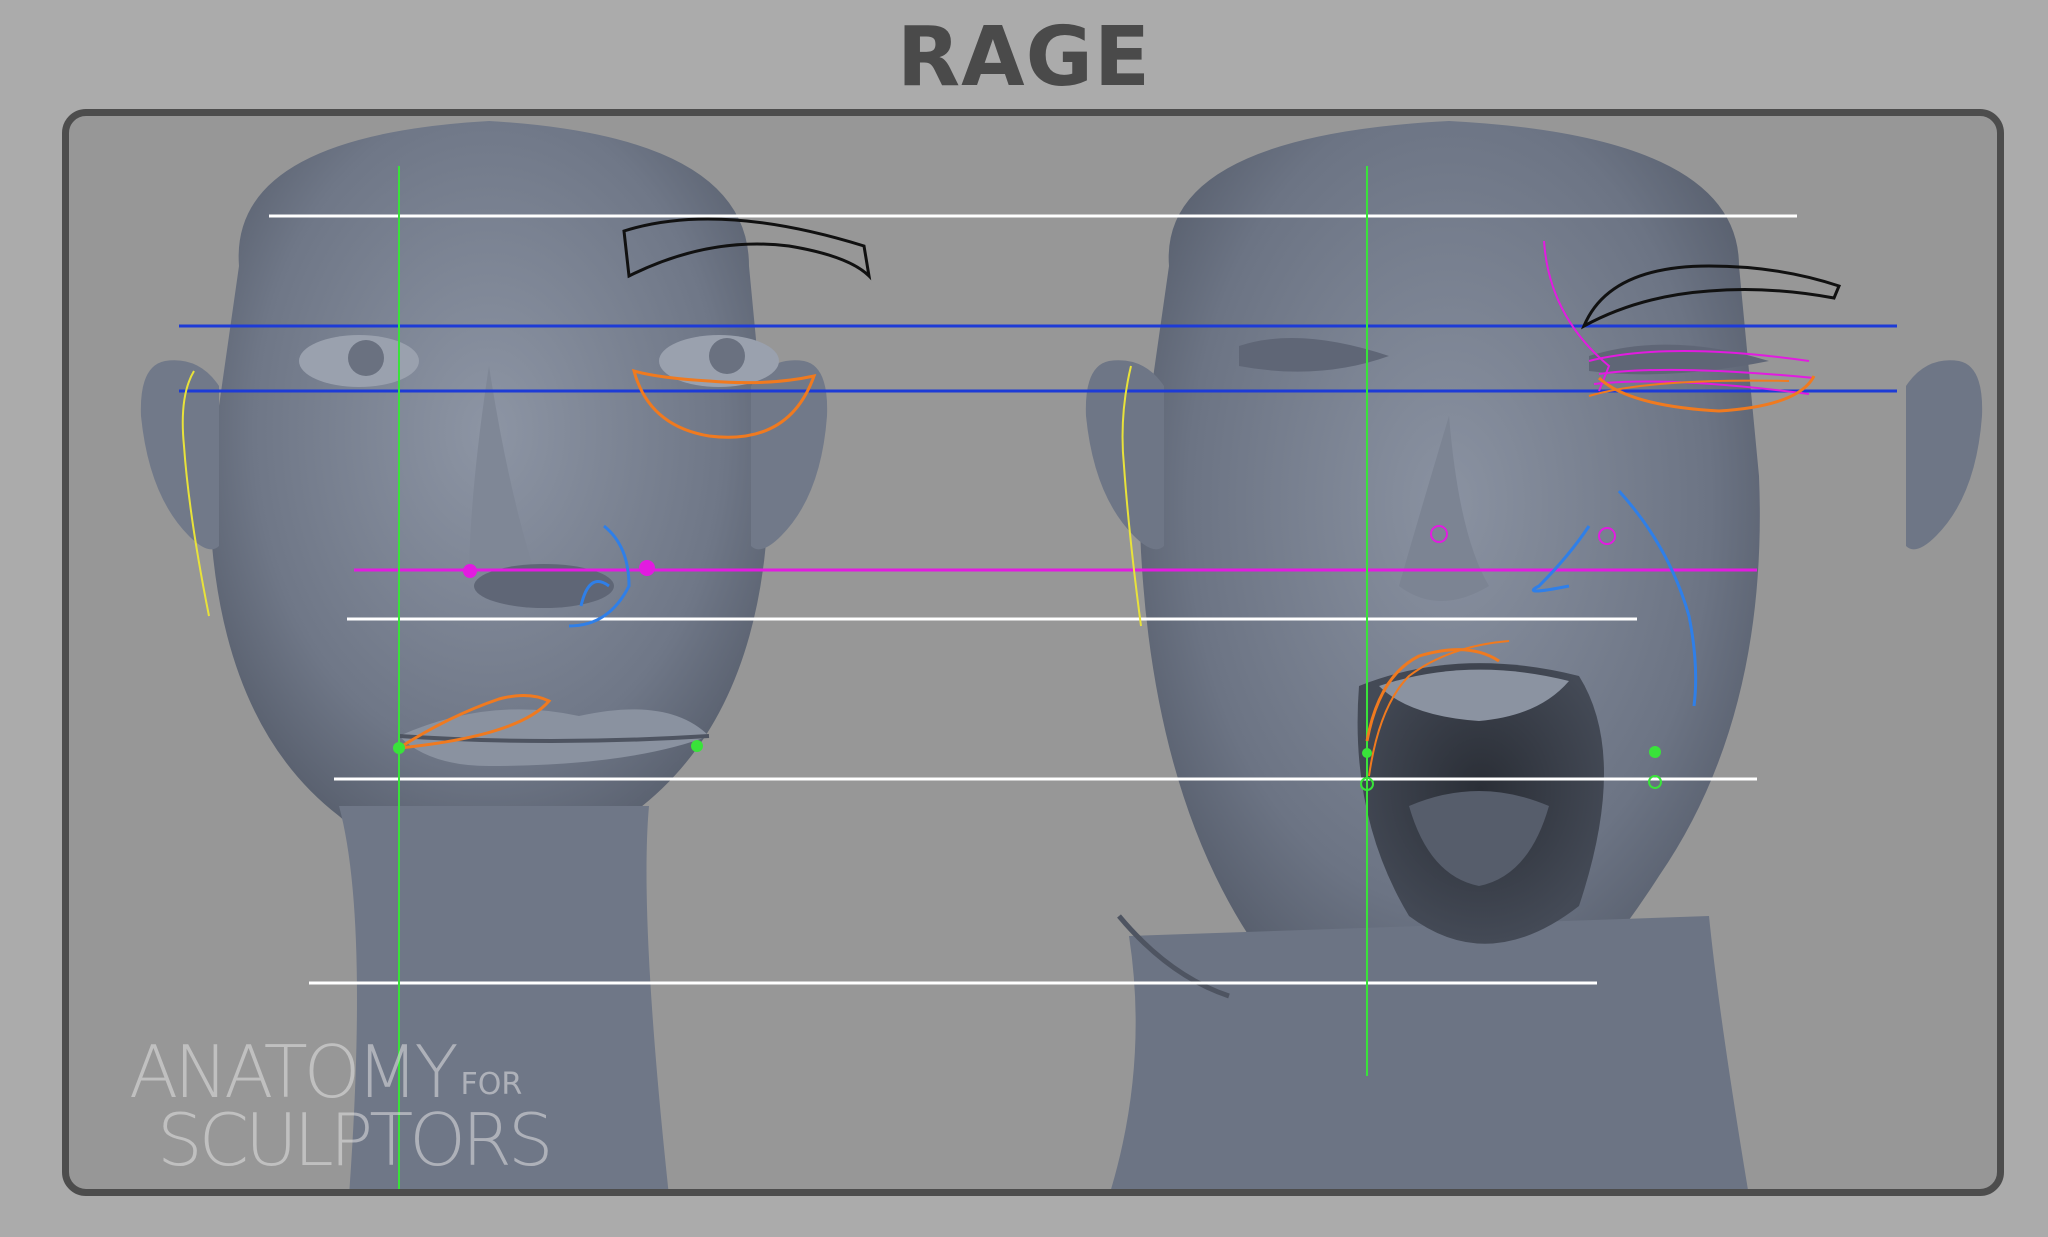  What do you see at coordinates (491, 1084) in the screenshot?
I see `watermark-suffix: FOR` at bounding box center [491, 1084].